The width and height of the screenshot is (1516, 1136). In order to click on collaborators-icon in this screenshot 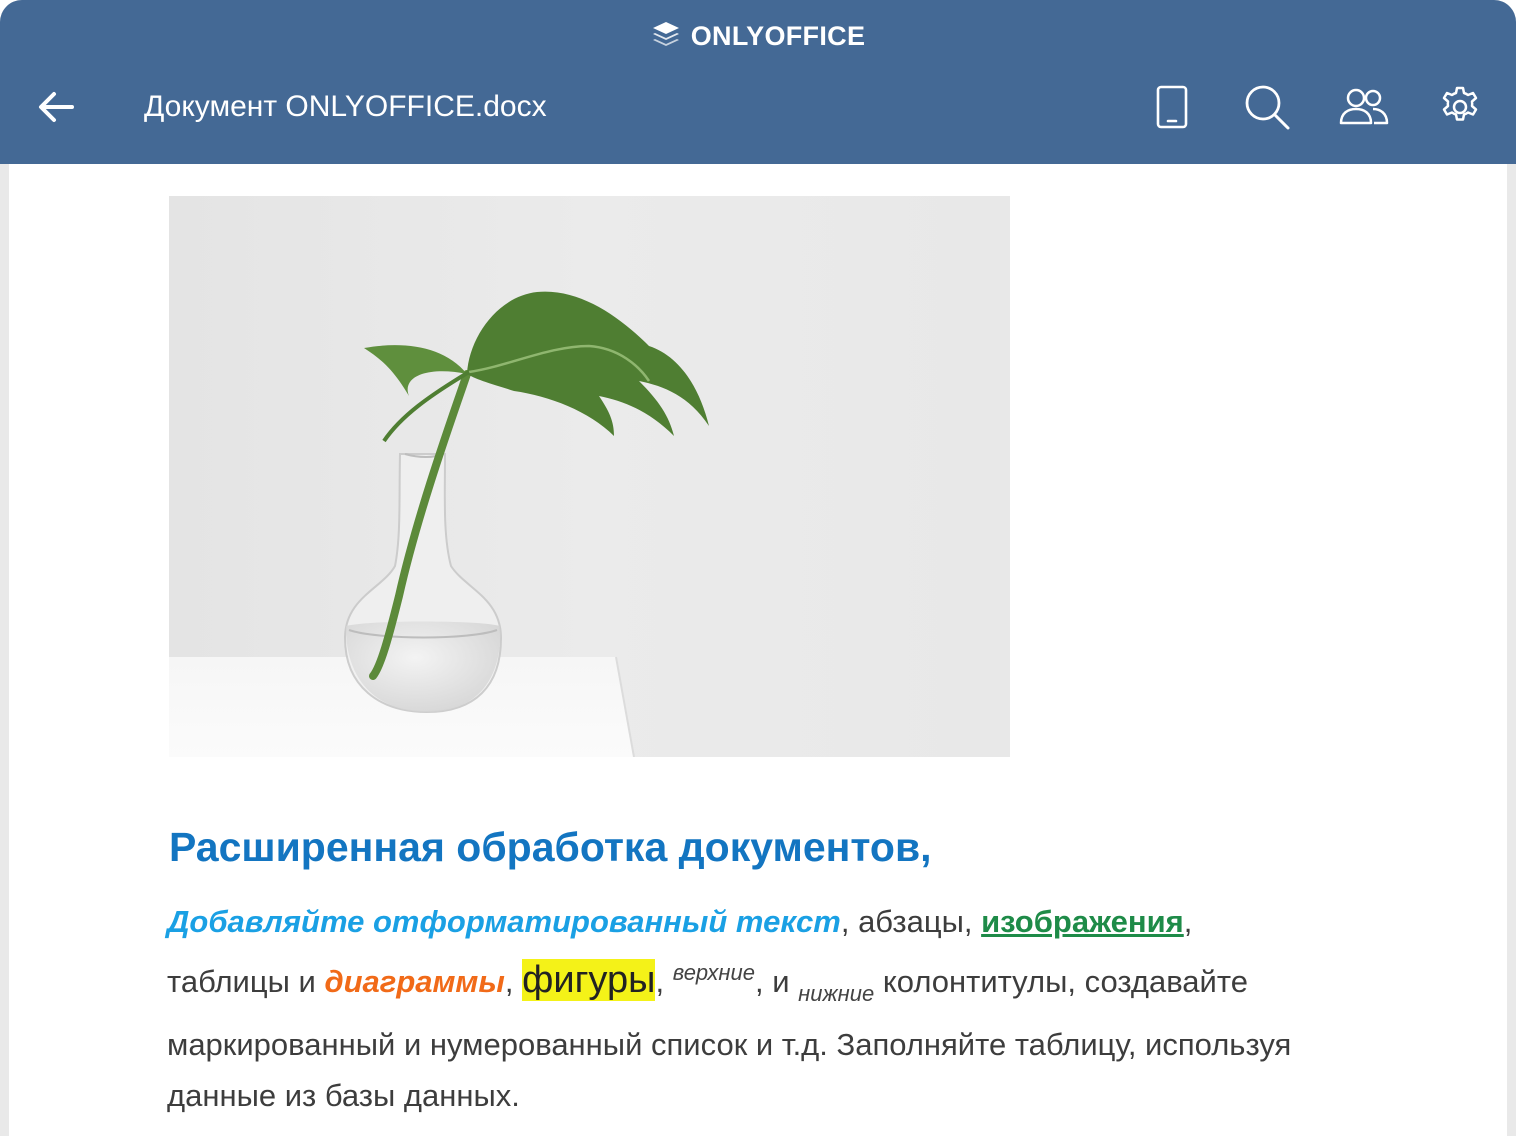, I will do `click(1364, 106)`.